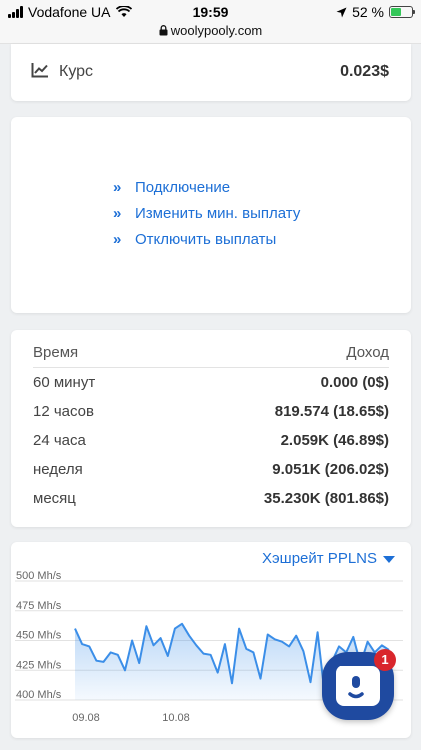 This screenshot has width=421, height=750. Describe the element at coordinates (211, 474) in the screenshot. I see `table-row: неделя 9.051K (206.02$)` at that location.